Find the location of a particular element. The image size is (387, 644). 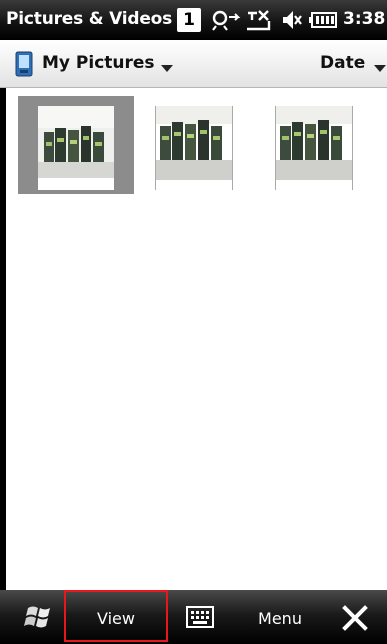

clock: 3:38 is located at coordinates (364, 19).